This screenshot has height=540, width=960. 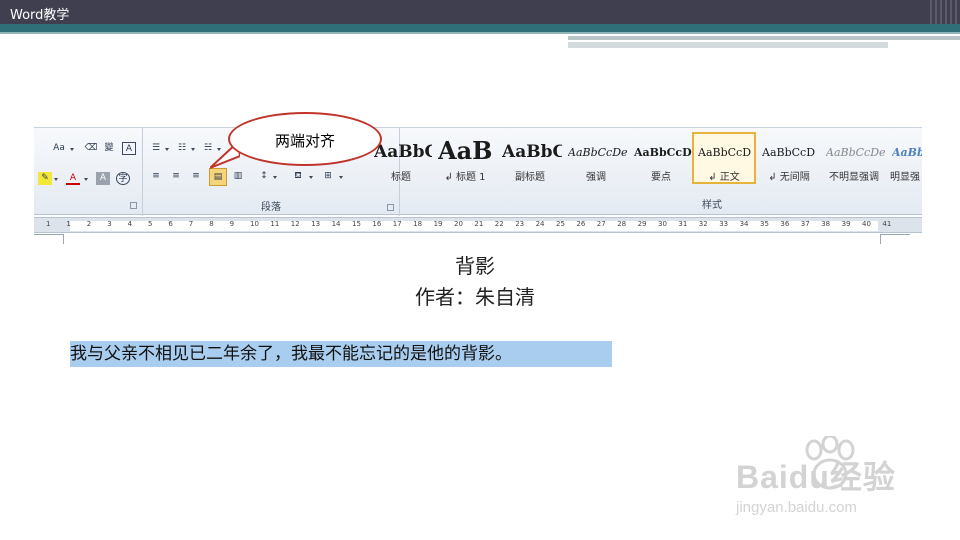 What do you see at coordinates (401, 177) in the screenshot?
I see `style-name: 标题` at bounding box center [401, 177].